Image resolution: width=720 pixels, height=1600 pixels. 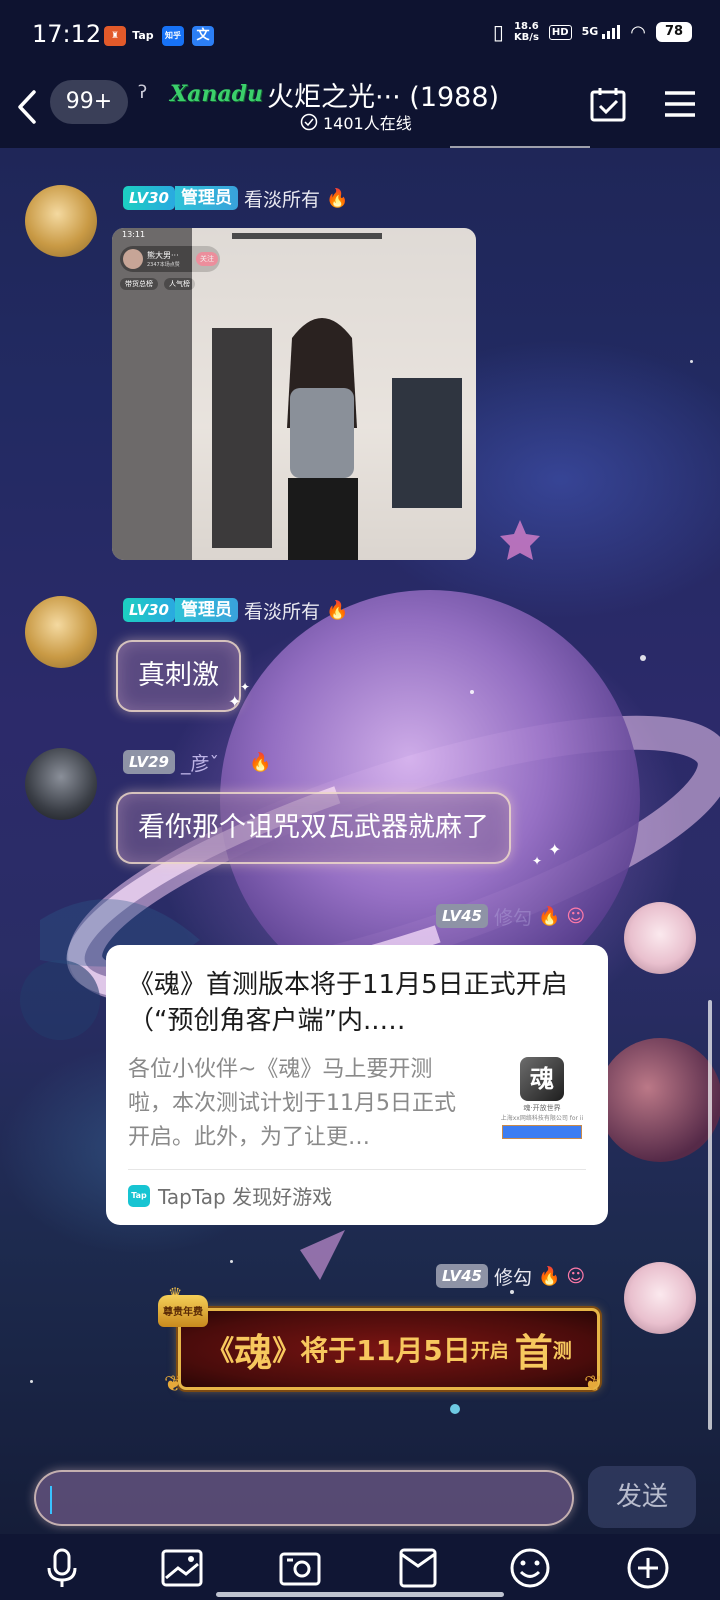 What do you see at coordinates (542, 1132) in the screenshot?
I see `thumb-button` at bounding box center [542, 1132].